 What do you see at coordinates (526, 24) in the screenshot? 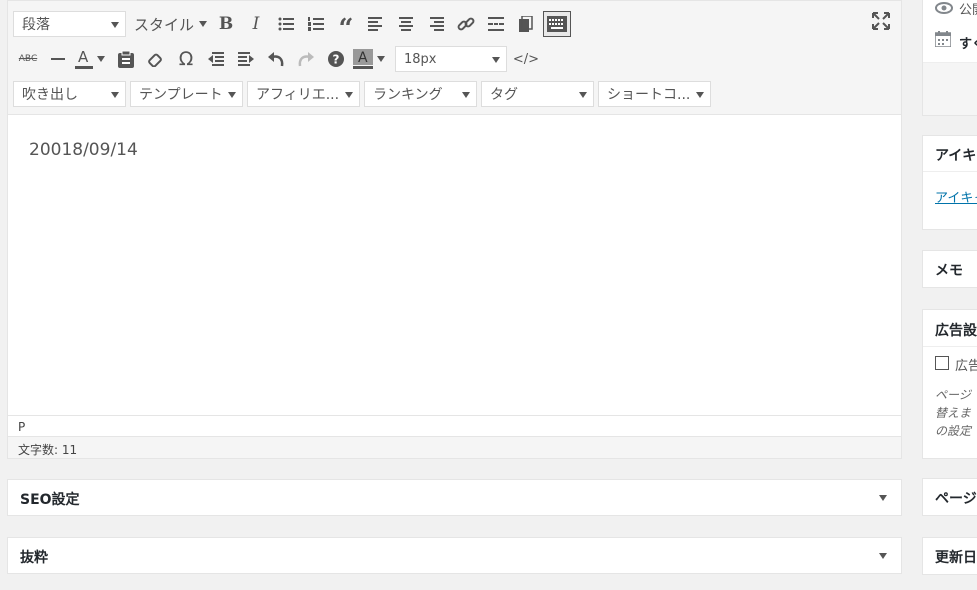
I see `paste-button` at bounding box center [526, 24].